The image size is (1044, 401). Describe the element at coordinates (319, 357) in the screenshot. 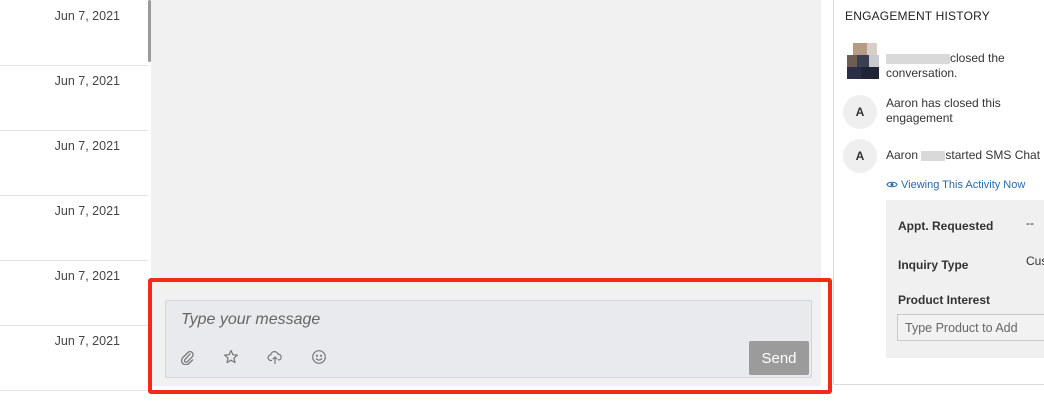

I see `smiley-icon` at that location.